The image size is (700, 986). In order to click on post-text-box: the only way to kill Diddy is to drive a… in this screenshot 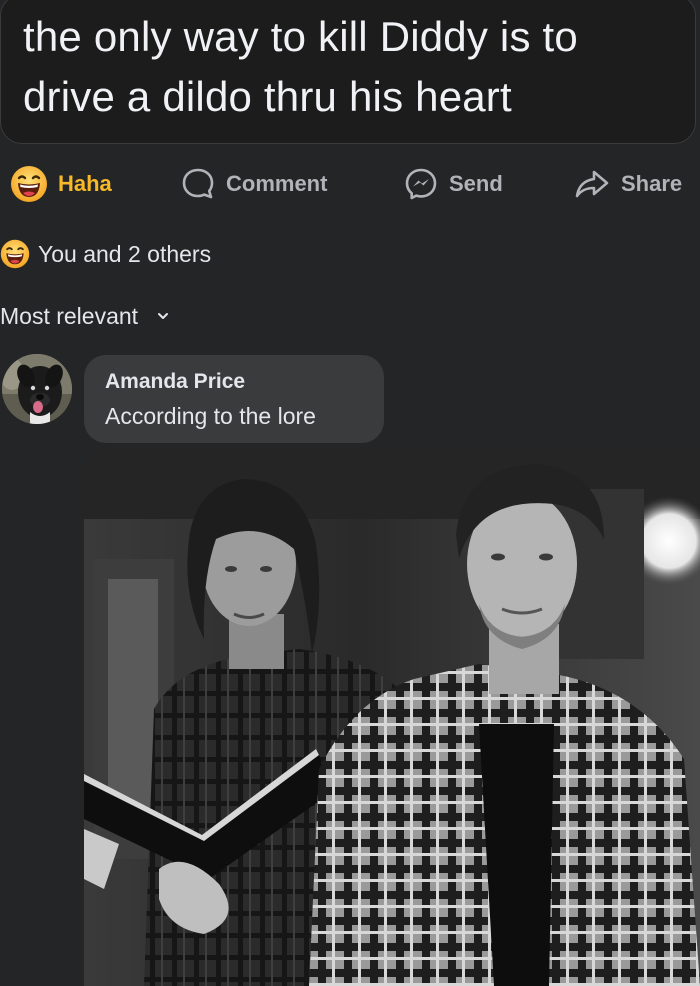, I will do `click(348, 72)`.